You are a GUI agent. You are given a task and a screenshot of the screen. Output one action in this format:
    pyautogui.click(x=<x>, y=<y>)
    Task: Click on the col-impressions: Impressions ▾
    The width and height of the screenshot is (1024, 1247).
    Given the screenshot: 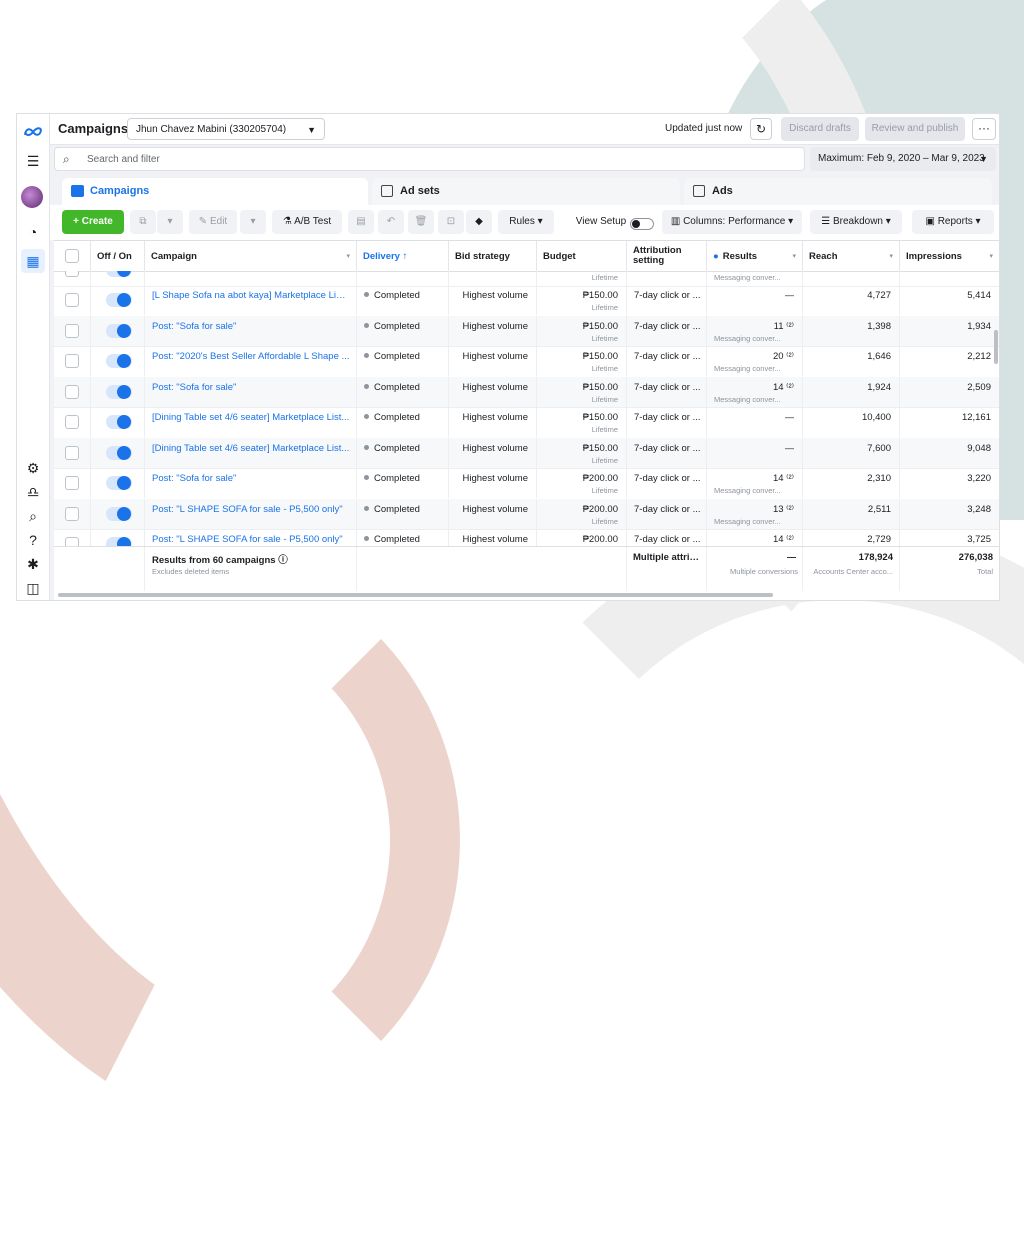 What is the action you would take?
    pyautogui.click(x=949, y=256)
    